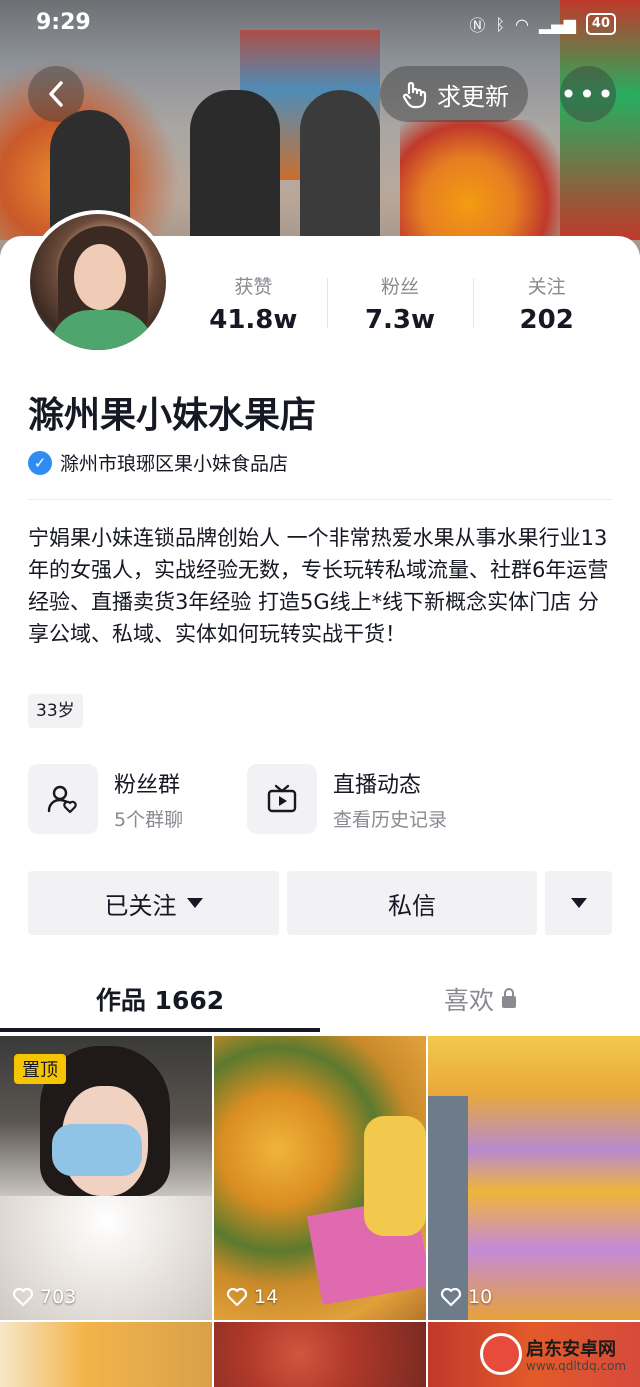  What do you see at coordinates (414, 95) in the screenshot?
I see `hand-pointer-icon` at bounding box center [414, 95].